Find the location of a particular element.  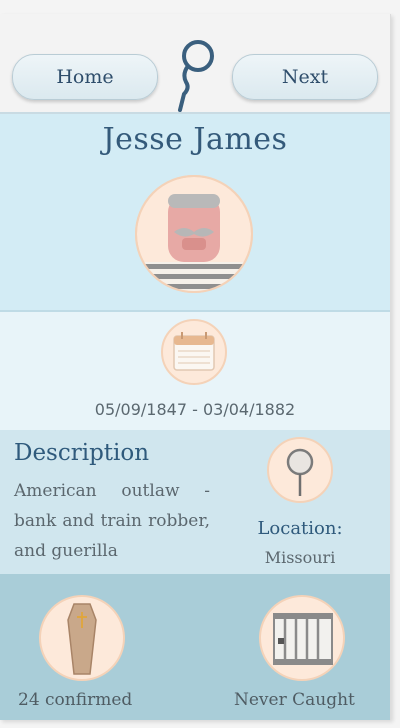

jail-cell-icon is located at coordinates (302, 638).